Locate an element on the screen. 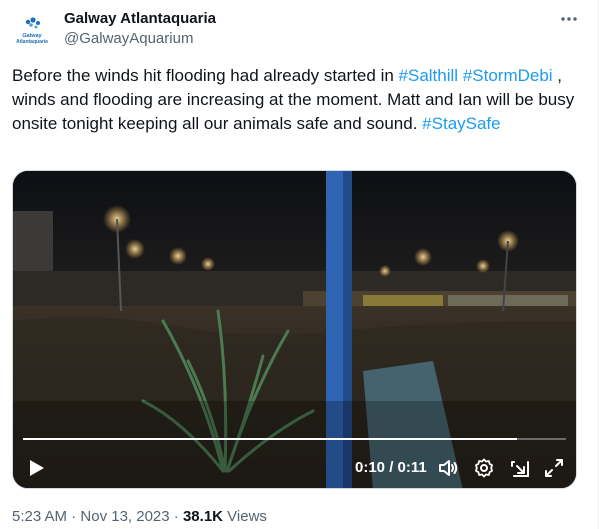  user-handle: @GalwayAquarium is located at coordinates (128, 38).